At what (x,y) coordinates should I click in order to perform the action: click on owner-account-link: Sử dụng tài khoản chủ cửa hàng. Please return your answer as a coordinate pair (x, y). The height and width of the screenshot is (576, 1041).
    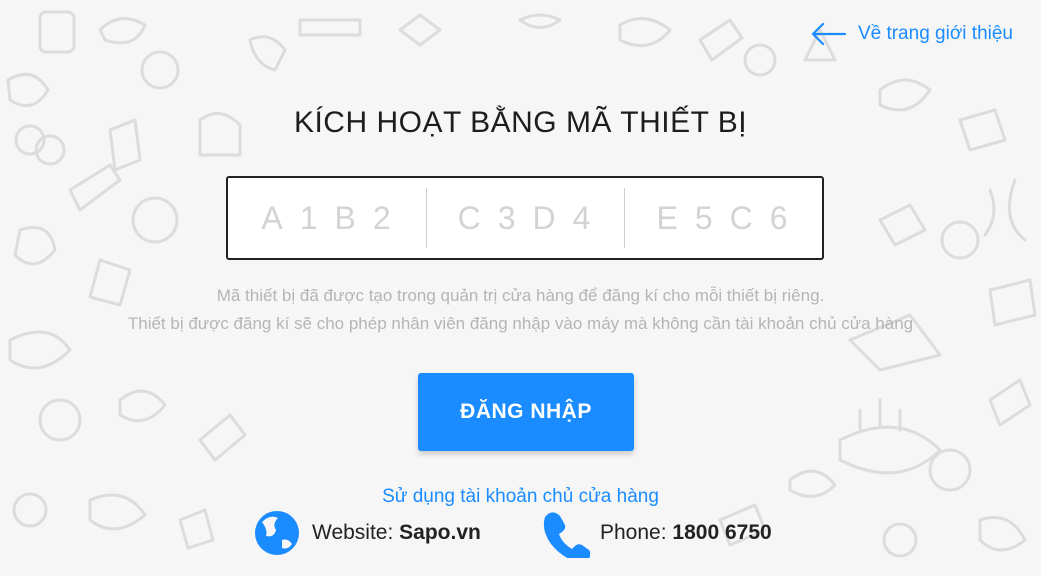
    Looking at the image, I should click on (520, 497).